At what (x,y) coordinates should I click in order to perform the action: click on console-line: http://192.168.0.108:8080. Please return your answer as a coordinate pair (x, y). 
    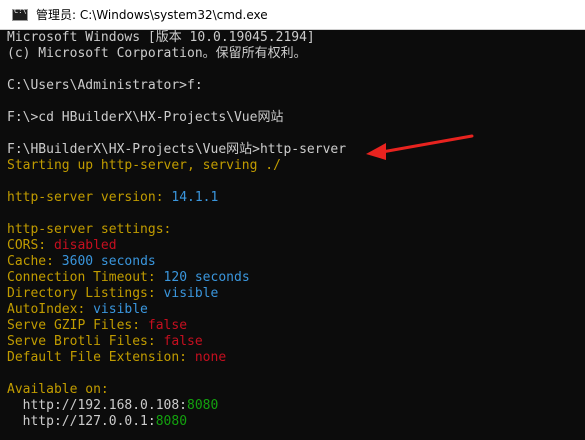
    Looking at the image, I should click on (296, 406).